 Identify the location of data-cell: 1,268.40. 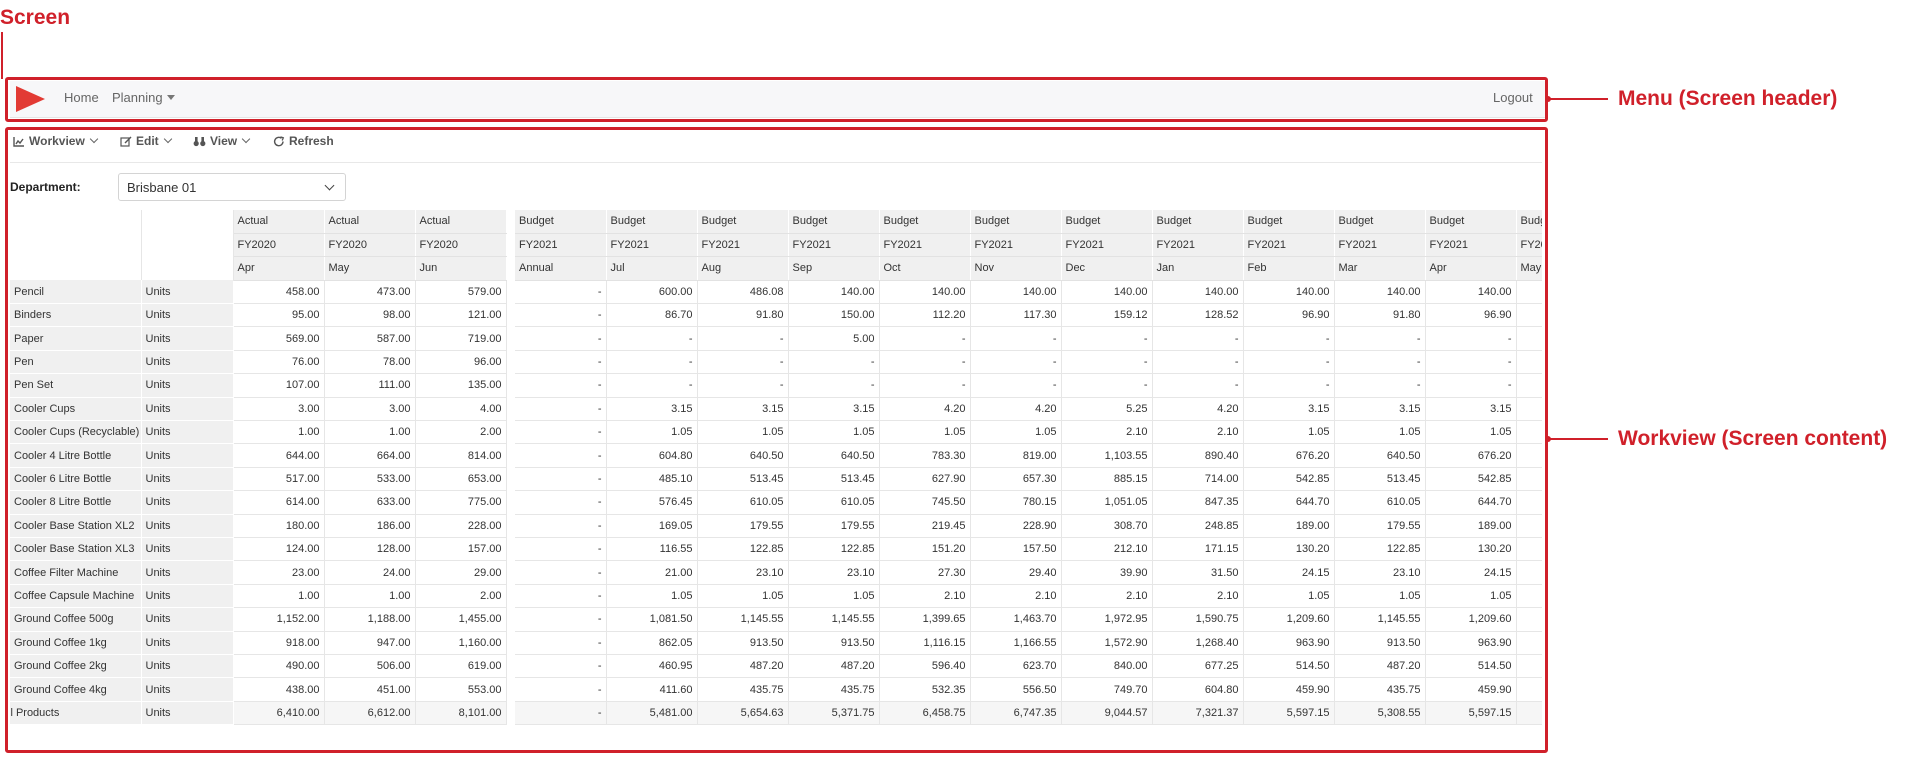
(1198, 643).